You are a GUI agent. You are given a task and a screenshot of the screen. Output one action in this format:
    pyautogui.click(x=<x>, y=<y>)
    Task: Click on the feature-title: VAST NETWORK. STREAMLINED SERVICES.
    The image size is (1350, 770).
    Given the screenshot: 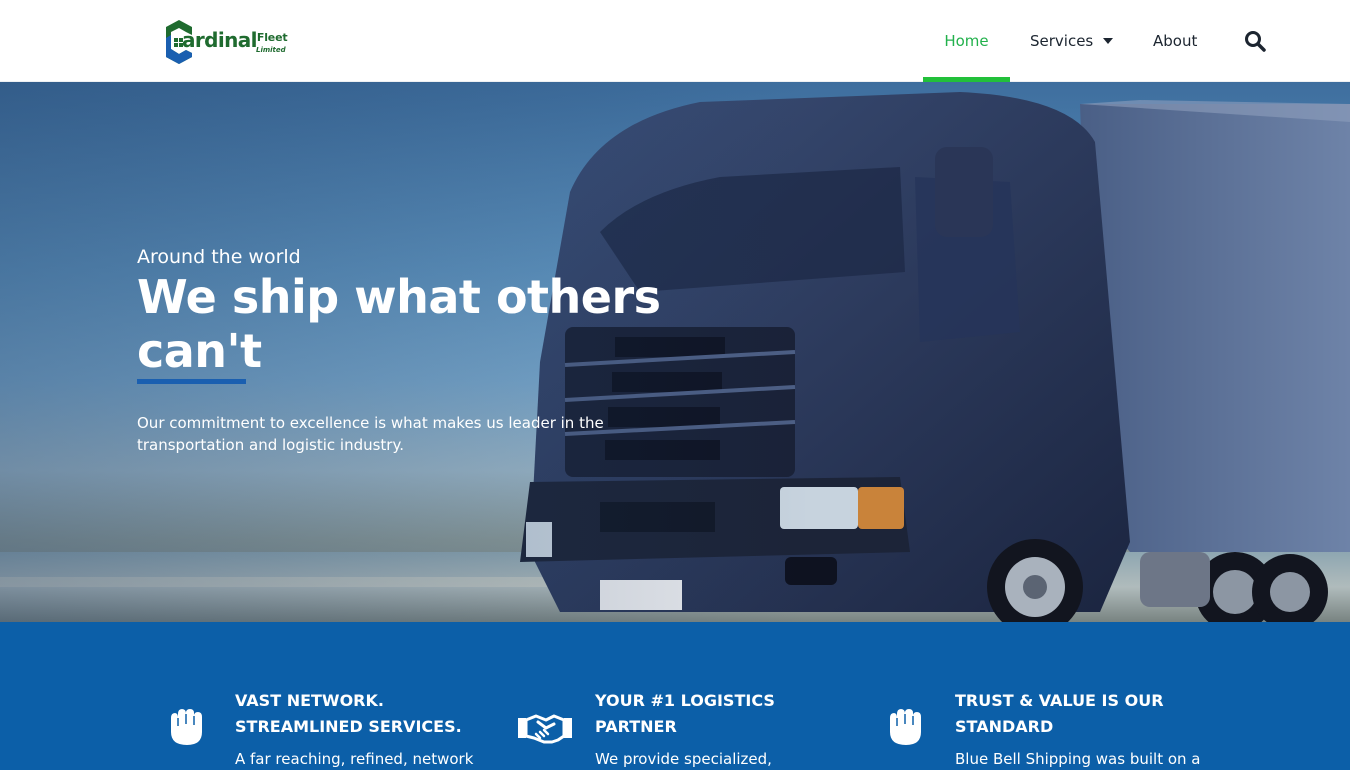 What is the action you would take?
    pyautogui.click(x=348, y=714)
    